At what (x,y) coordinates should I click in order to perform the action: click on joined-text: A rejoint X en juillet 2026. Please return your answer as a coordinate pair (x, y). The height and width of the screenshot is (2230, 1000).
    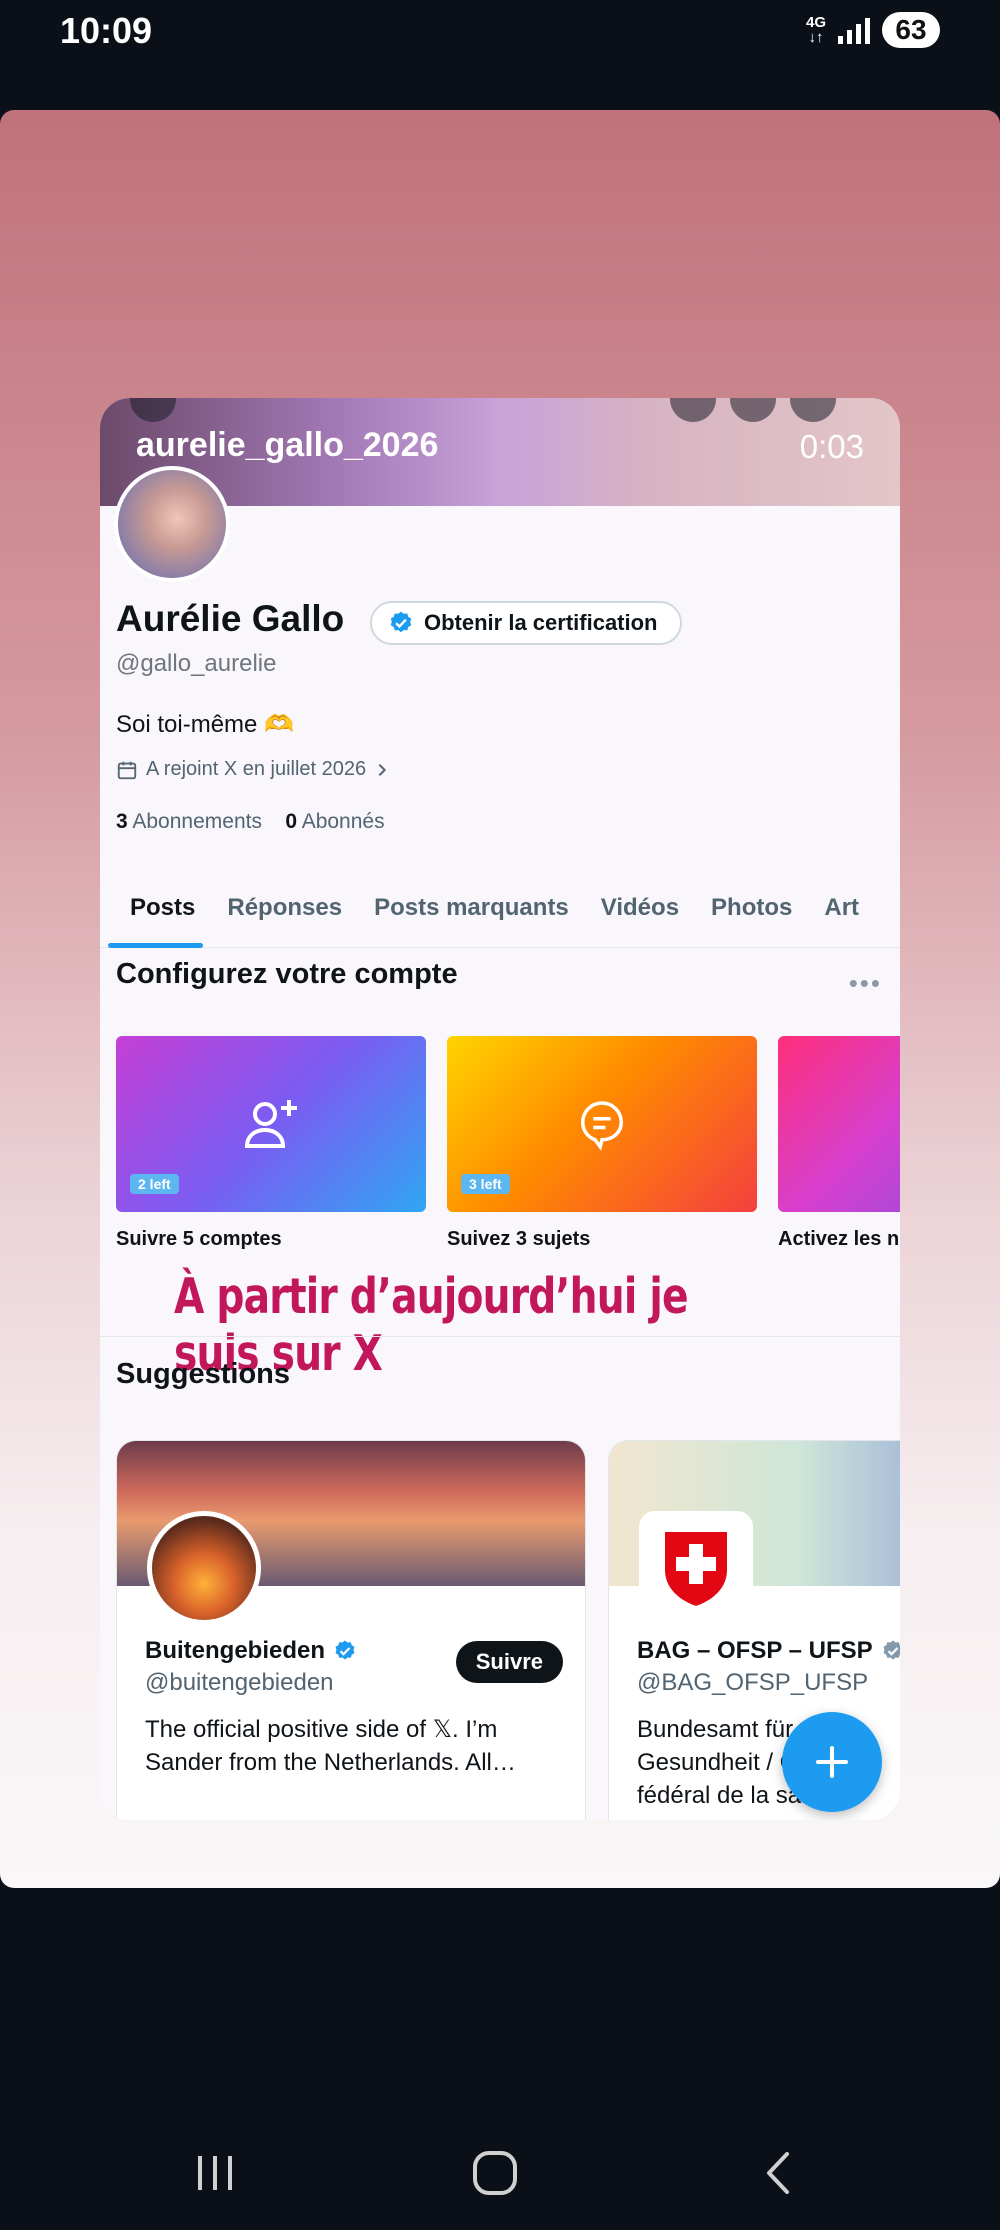
    Looking at the image, I should click on (256, 769).